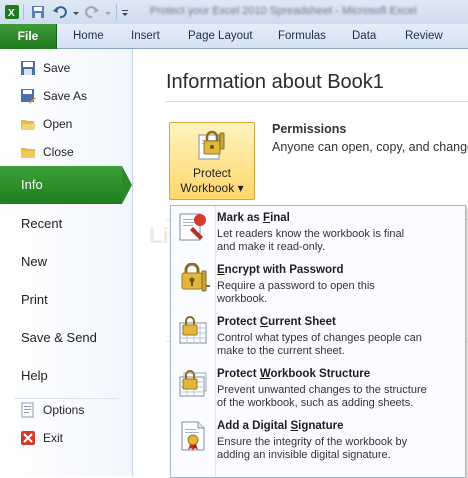 The image size is (468, 478). I want to click on tab-formulas: Formulas, so click(302, 36).